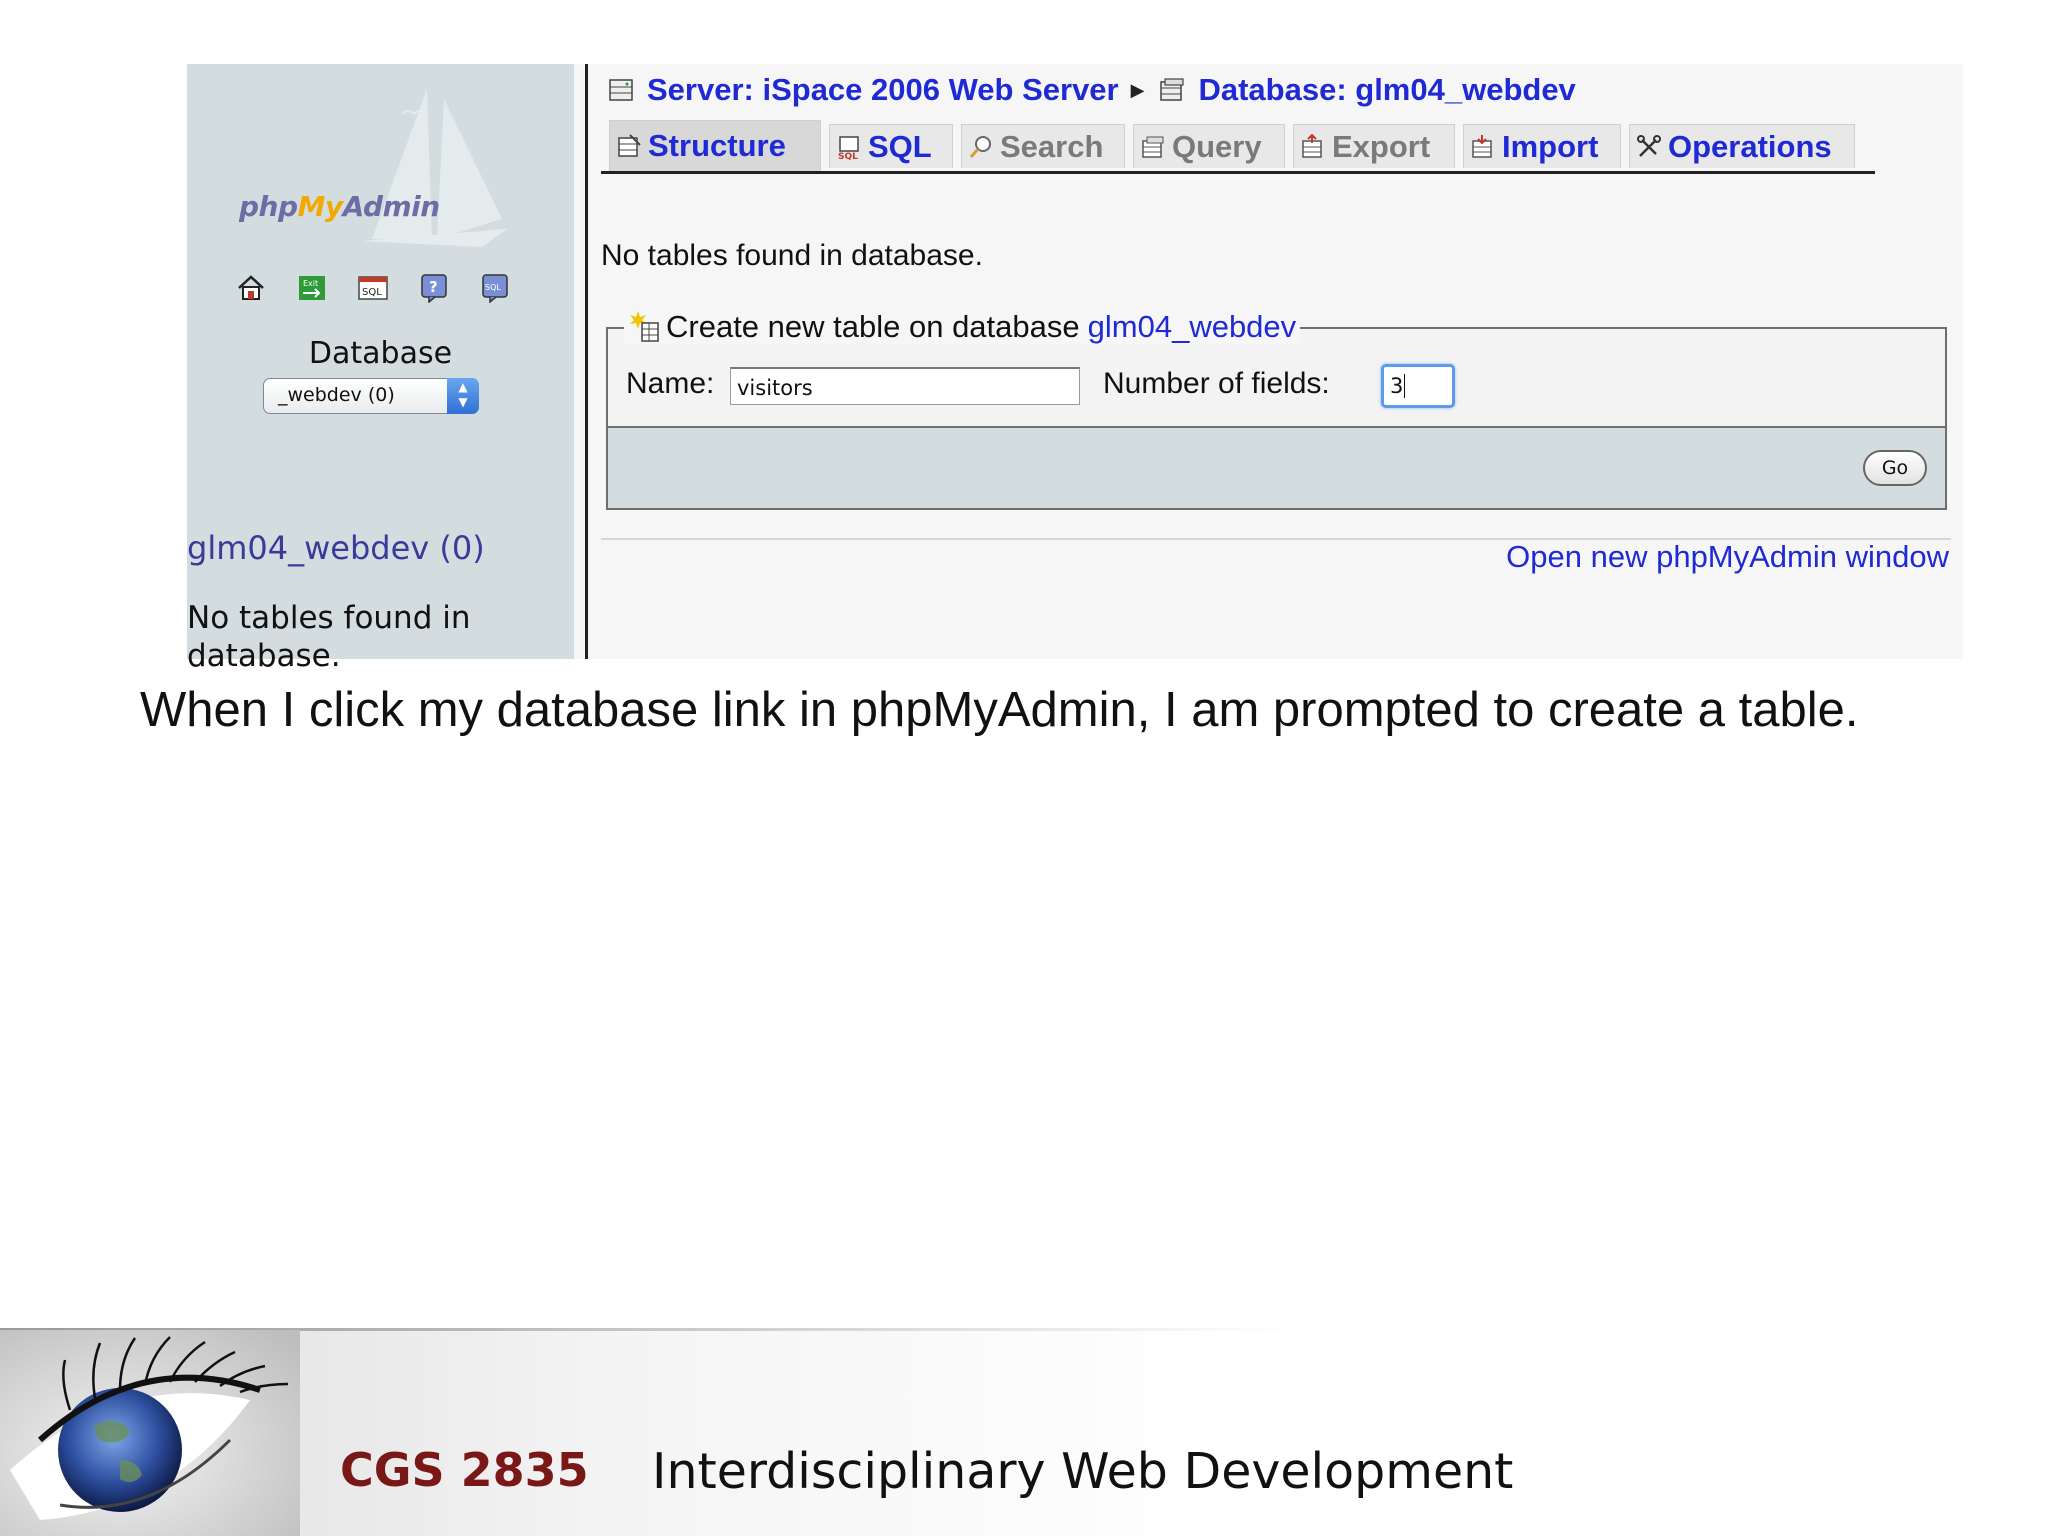 The width and height of the screenshot is (2048, 1536). Describe the element at coordinates (380, 353) in the screenshot. I see `database-label: Database` at that location.